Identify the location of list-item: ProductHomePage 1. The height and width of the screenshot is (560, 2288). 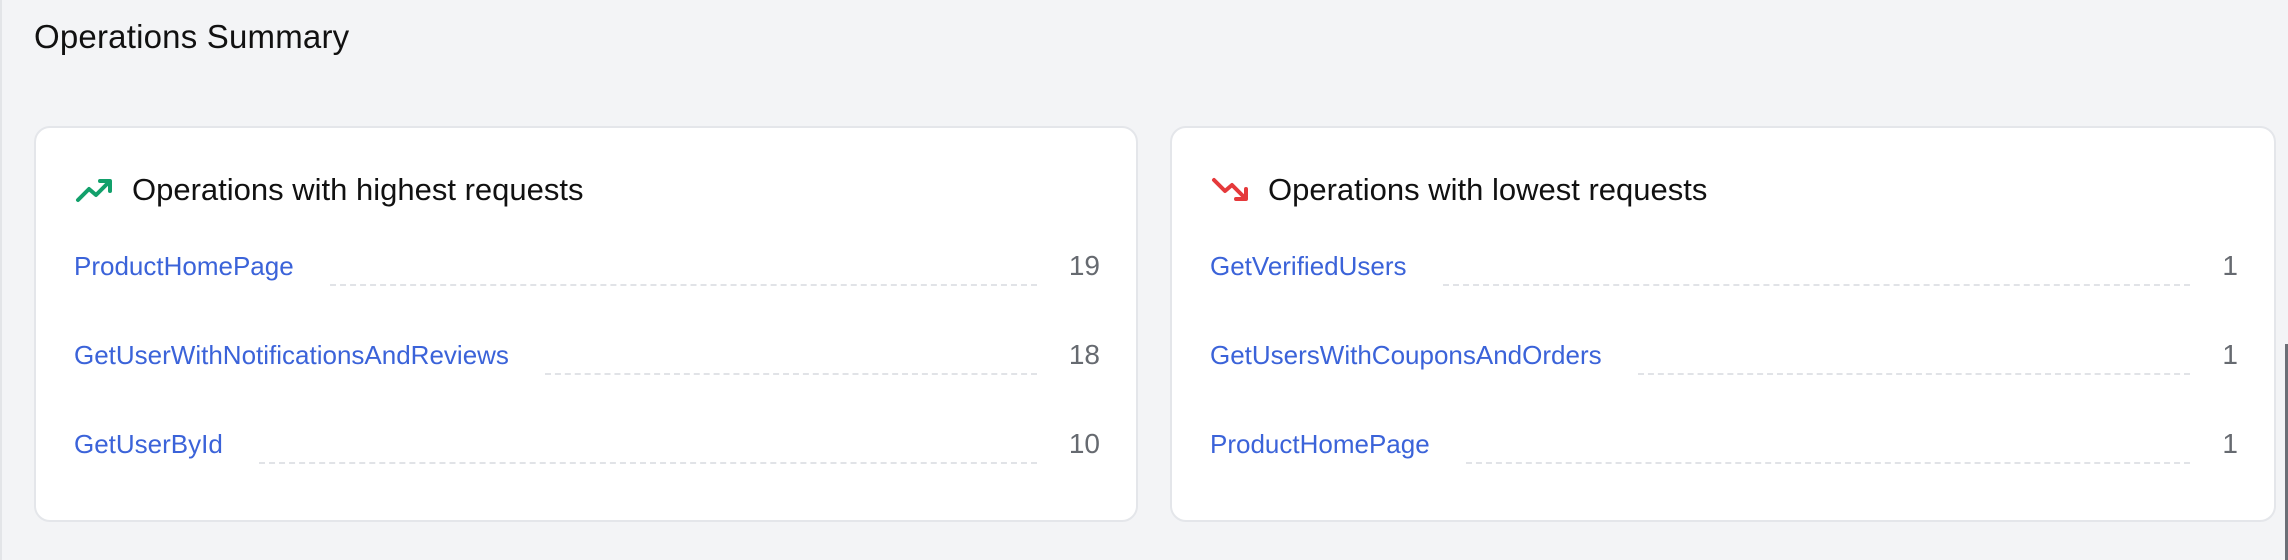
(1724, 470).